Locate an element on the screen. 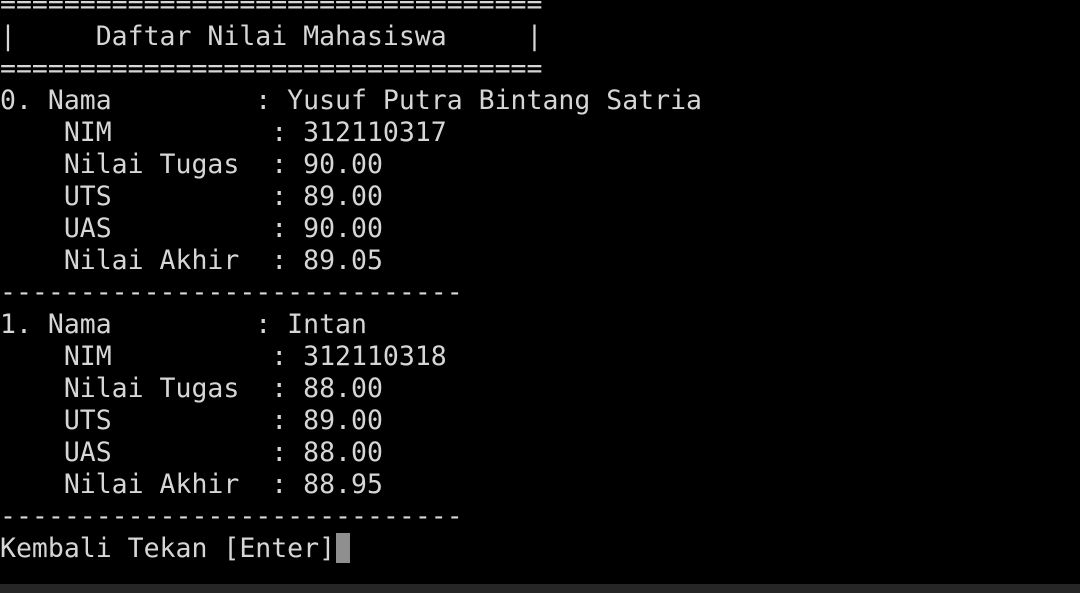 This screenshot has height=593, width=1080. student-0-uts: UTS : 89.00 is located at coordinates (191, 196).